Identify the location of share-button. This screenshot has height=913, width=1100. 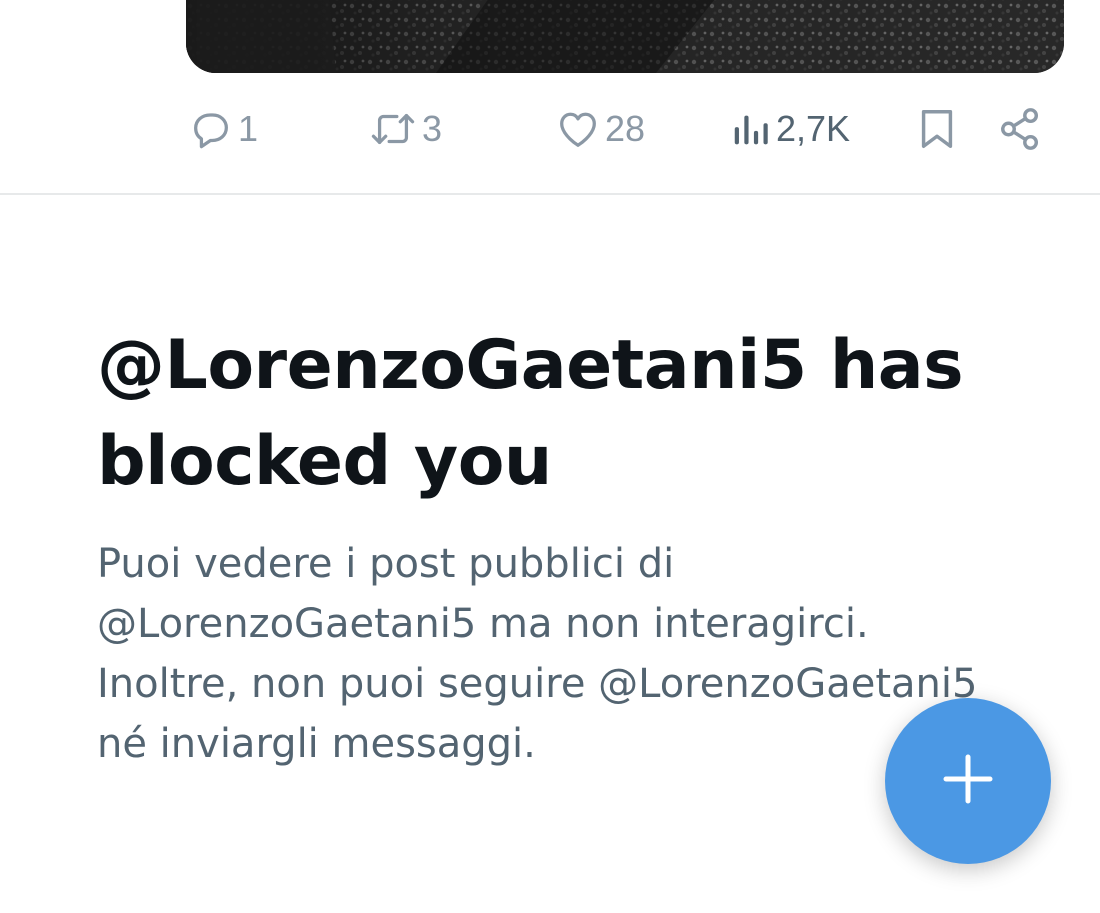
(1020, 129).